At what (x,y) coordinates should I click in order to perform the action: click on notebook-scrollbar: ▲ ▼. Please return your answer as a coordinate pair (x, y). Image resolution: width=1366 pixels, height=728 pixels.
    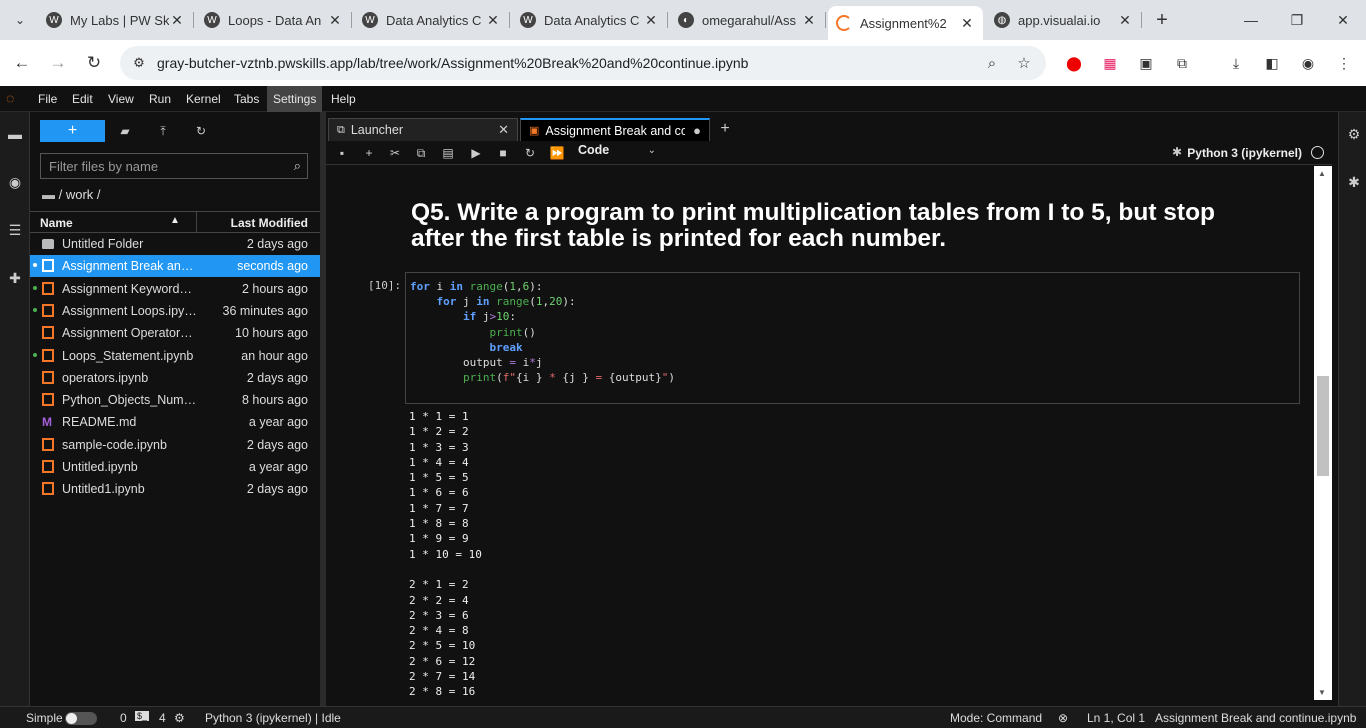
    Looking at the image, I should click on (1323, 433).